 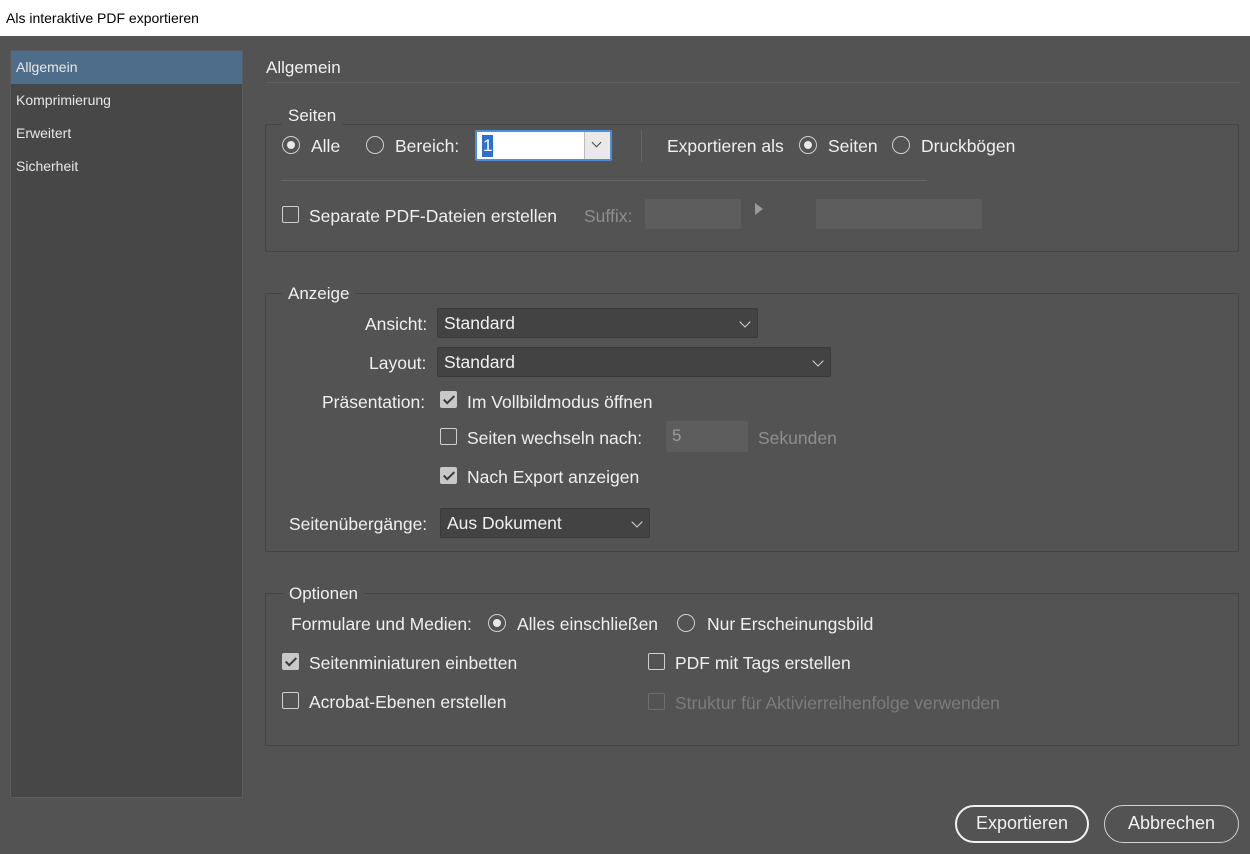 What do you see at coordinates (358, 524) in the screenshot?
I see `seitenuebergaenge-label: Seitenübergänge:` at bounding box center [358, 524].